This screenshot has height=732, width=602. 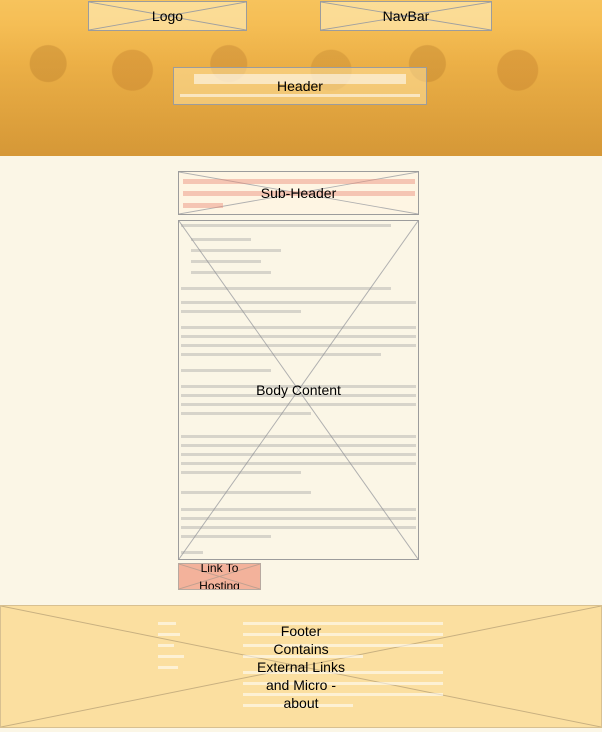 I want to click on subheader-placeholder: Sub-Header, so click(x=298, y=193).